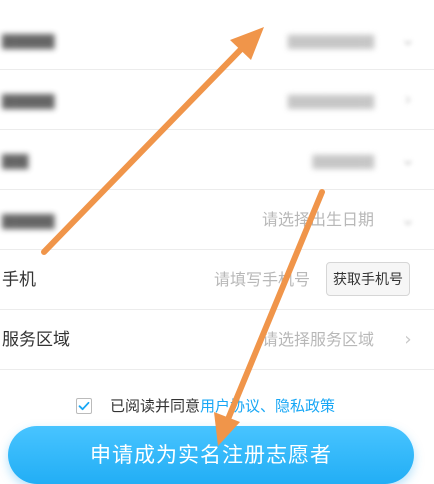  What do you see at coordinates (230, 279) in the screenshot?
I see `phone-input` at bounding box center [230, 279].